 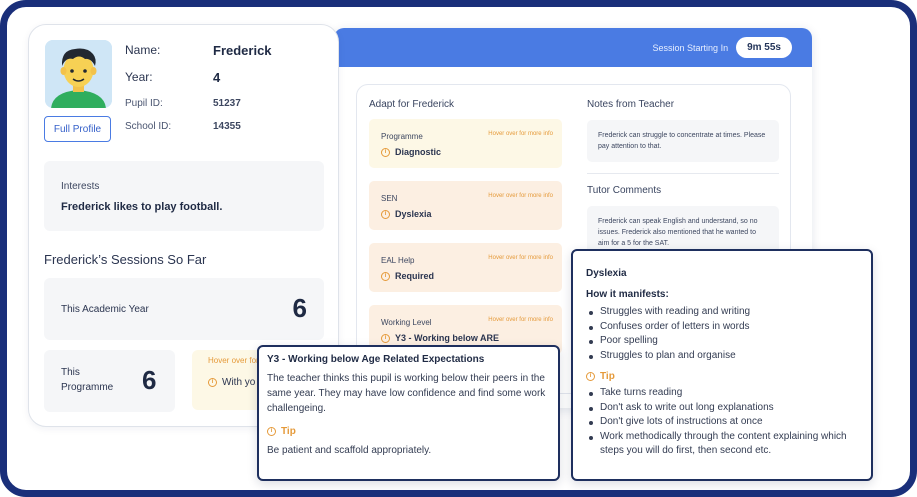 I want to click on school-id-label: School ID:, so click(x=148, y=126).